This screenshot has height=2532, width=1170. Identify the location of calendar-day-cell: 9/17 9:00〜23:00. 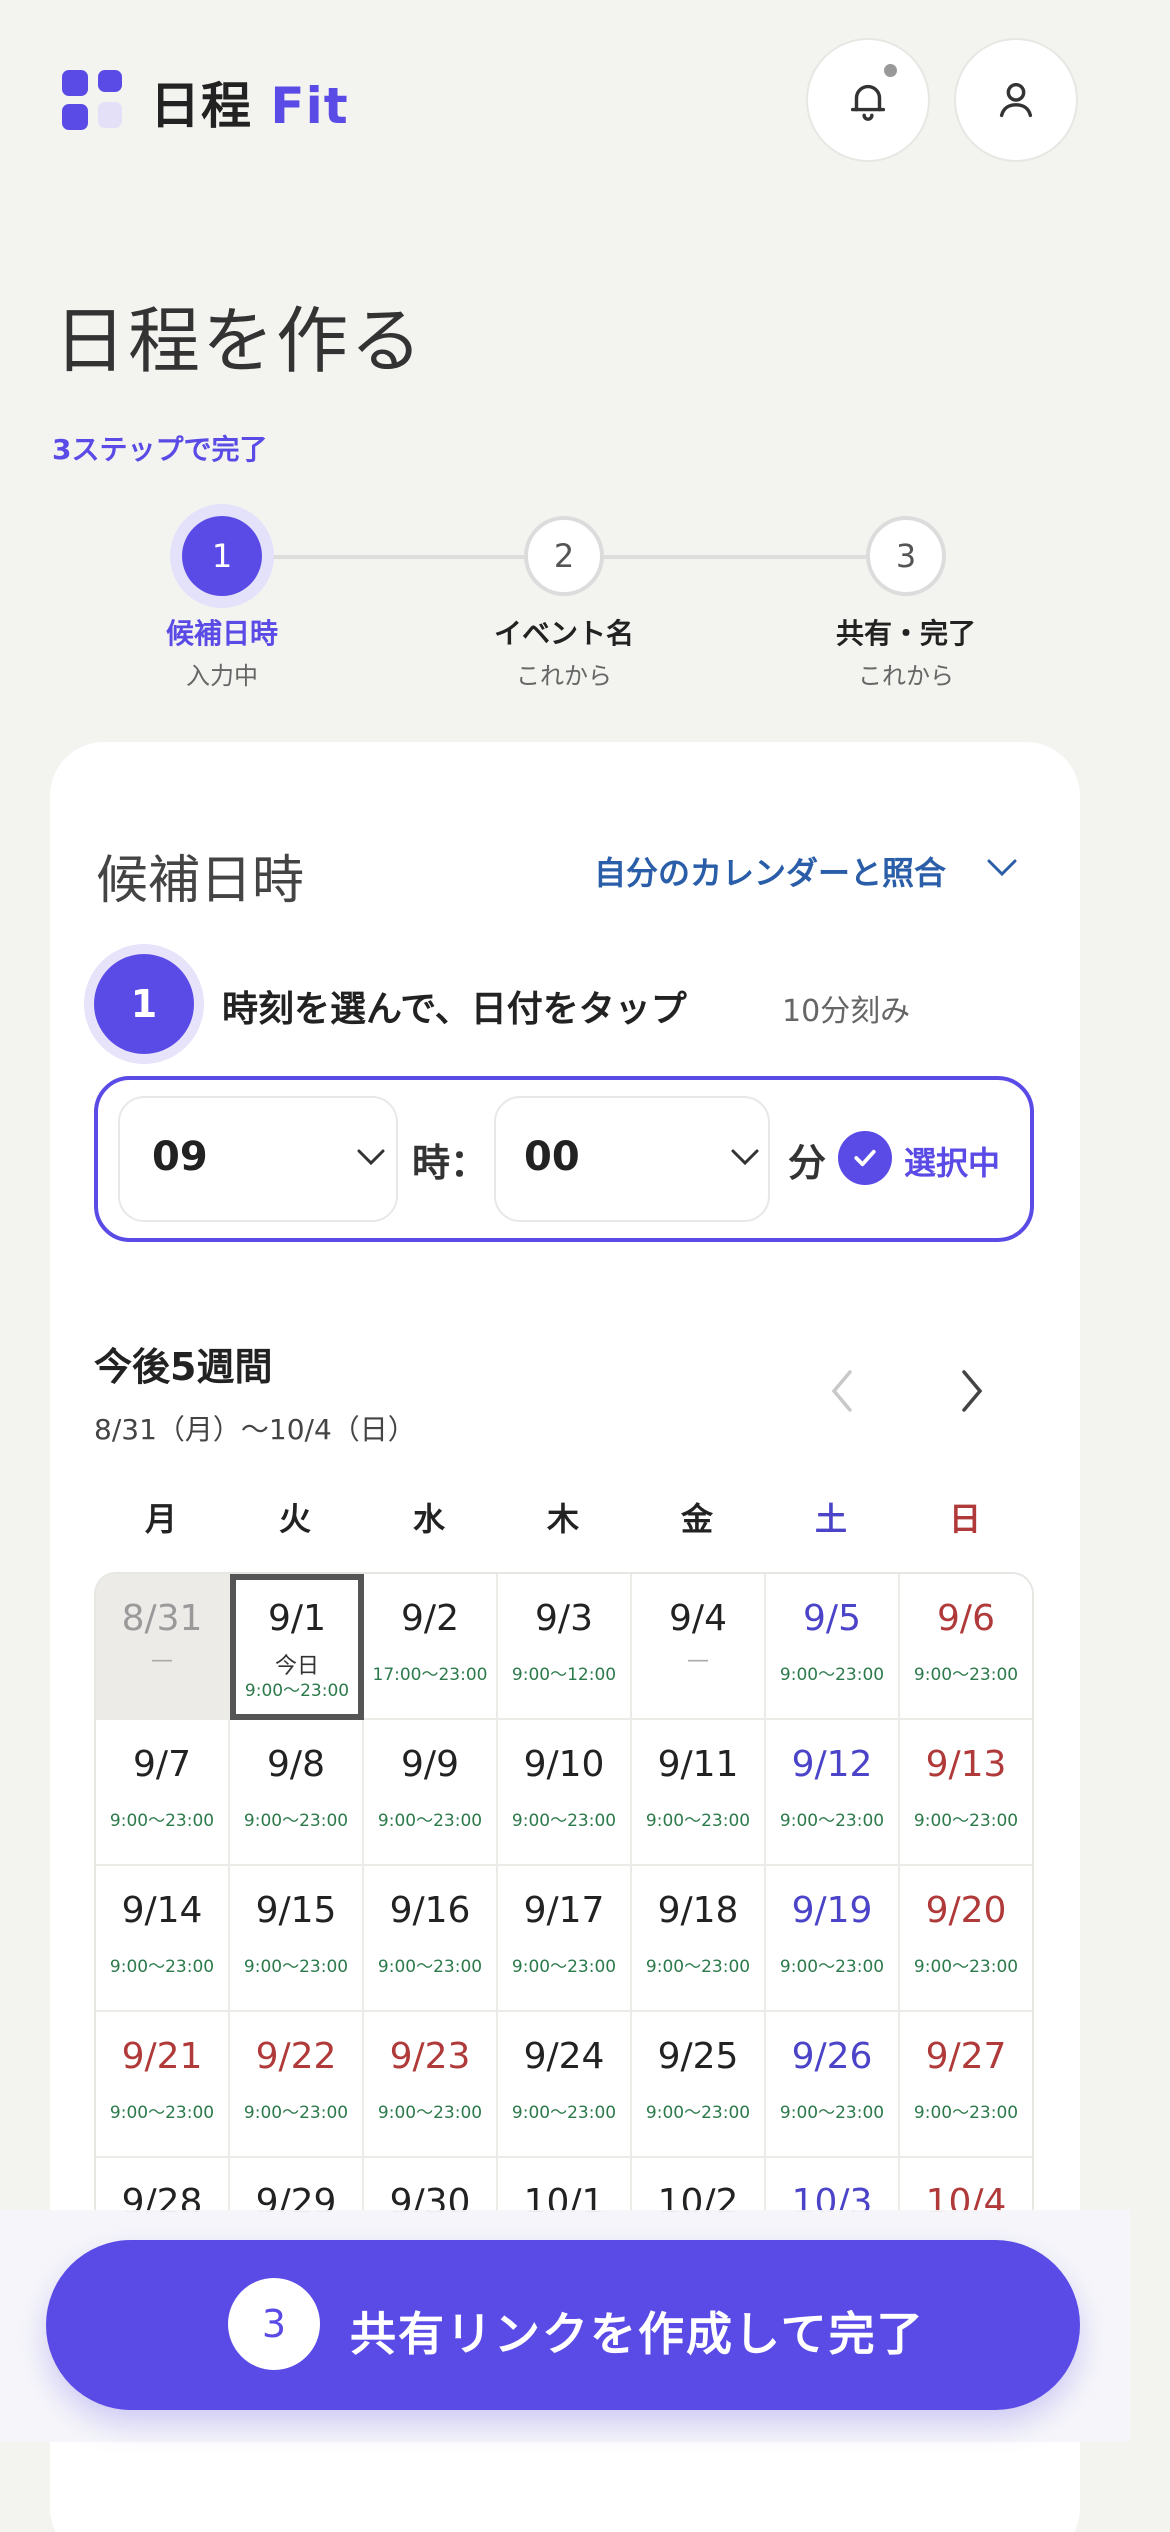
(565, 1939).